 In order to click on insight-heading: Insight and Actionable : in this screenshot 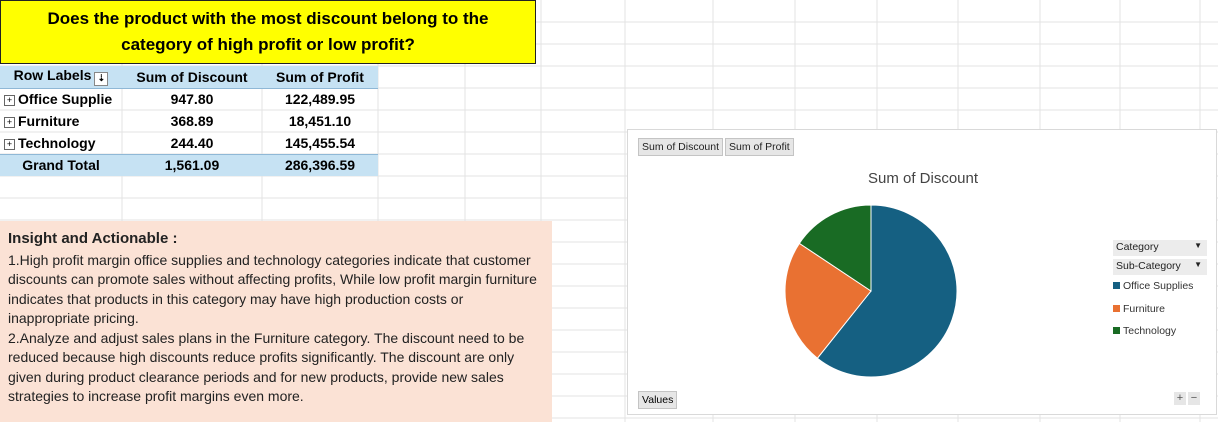, I will do `click(93, 238)`.